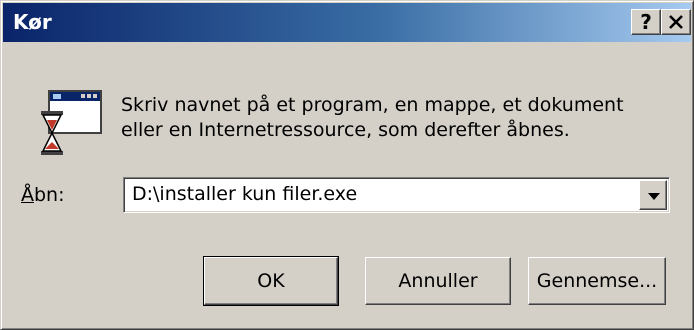 The height and width of the screenshot is (330, 694). What do you see at coordinates (646, 22) in the screenshot?
I see `help-button: ?` at bounding box center [646, 22].